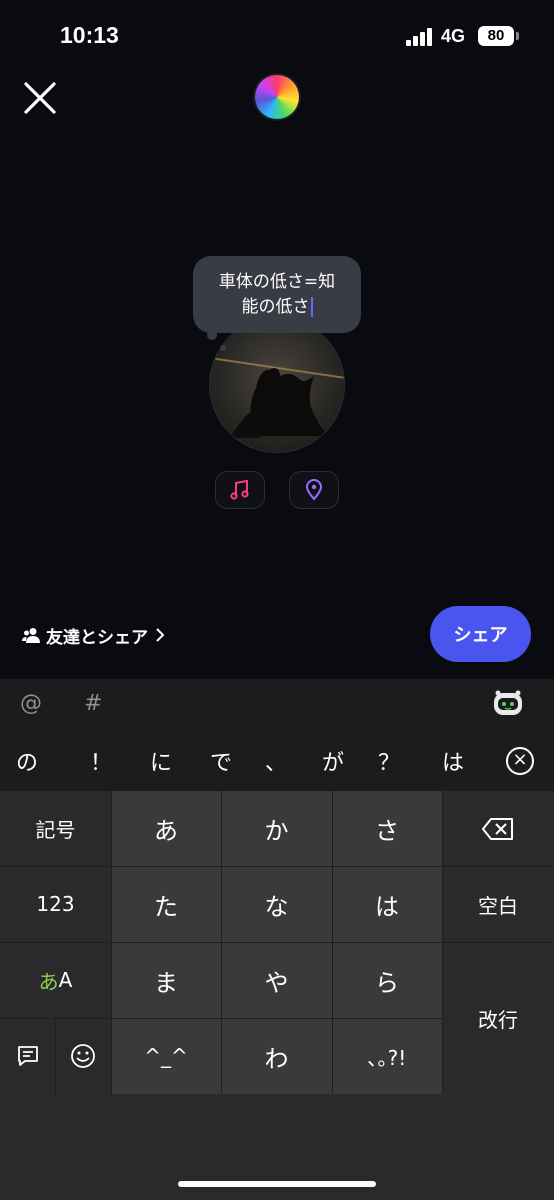  What do you see at coordinates (166, 828) in the screenshot?
I see `key-a: あ` at bounding box center [166, 828].